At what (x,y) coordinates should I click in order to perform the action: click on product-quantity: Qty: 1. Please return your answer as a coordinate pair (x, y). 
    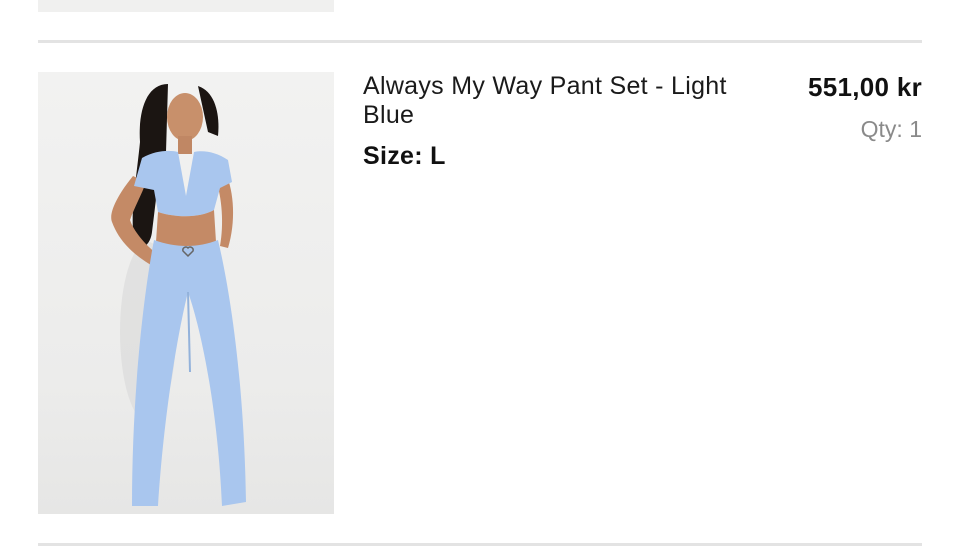
    Looking at the image, I should click on (891, 129).